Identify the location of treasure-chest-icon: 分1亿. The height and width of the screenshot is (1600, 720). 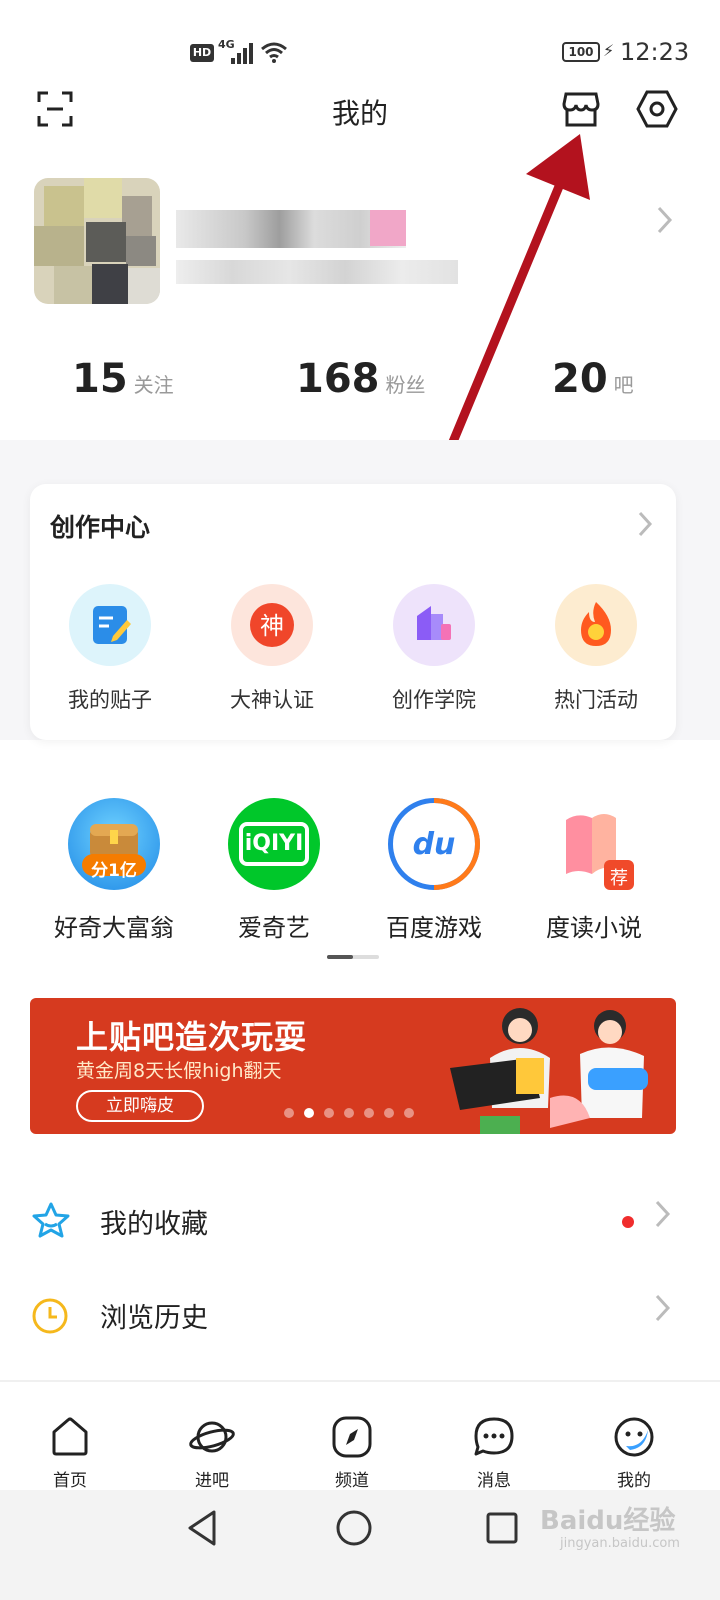
(114, 844).